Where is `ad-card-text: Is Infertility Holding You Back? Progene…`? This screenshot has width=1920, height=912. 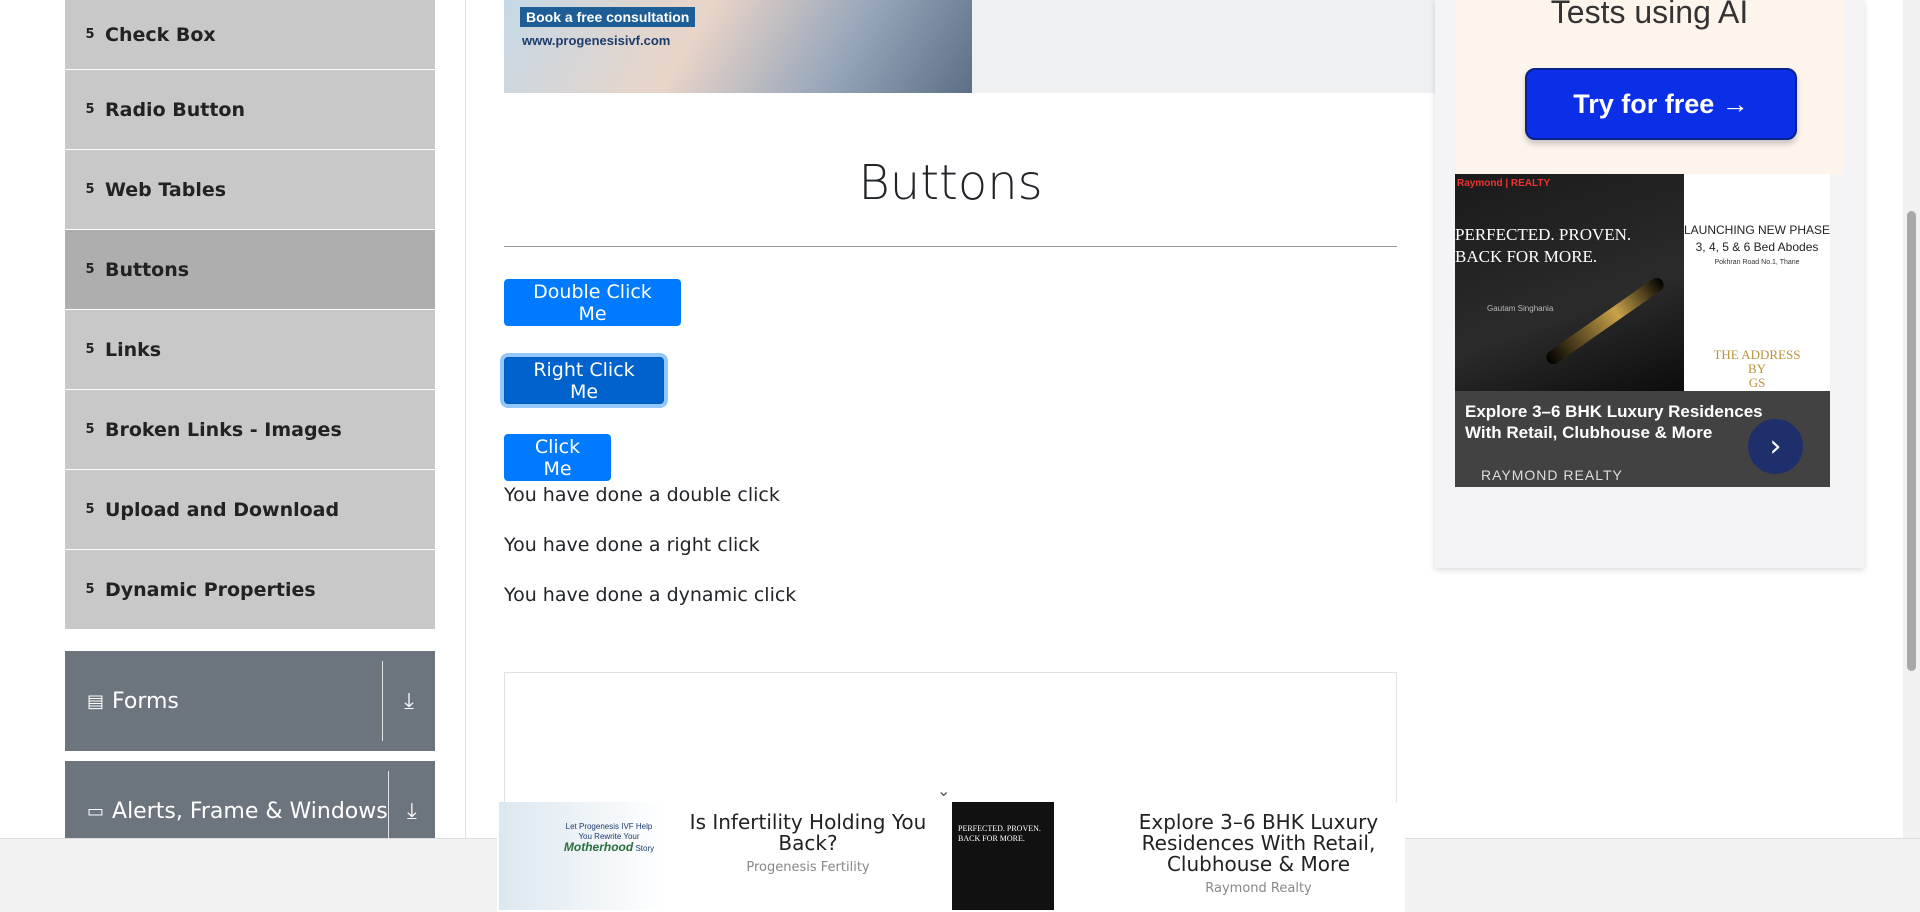
ad-card-text: Is Infertility Holding You Back? Progene… is located at coordinates (808, 857).